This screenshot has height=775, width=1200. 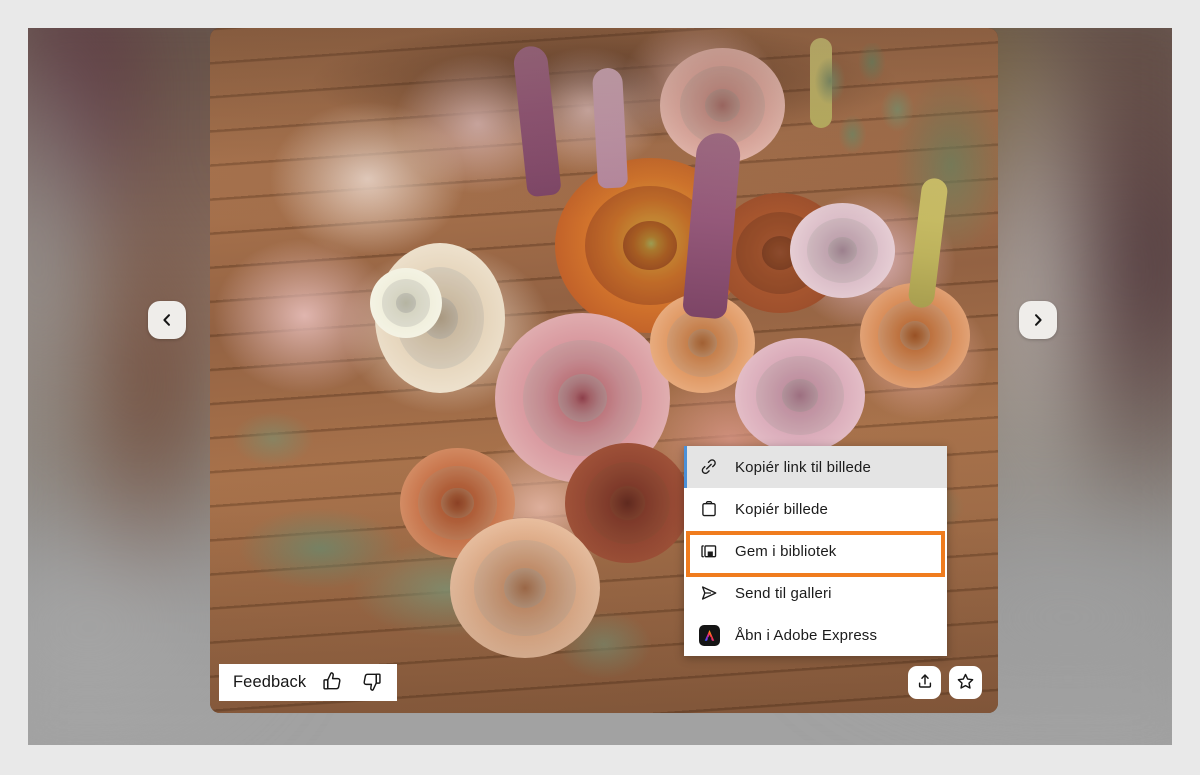 I want to click on clipboard-icon, so click(x=709, y=509).